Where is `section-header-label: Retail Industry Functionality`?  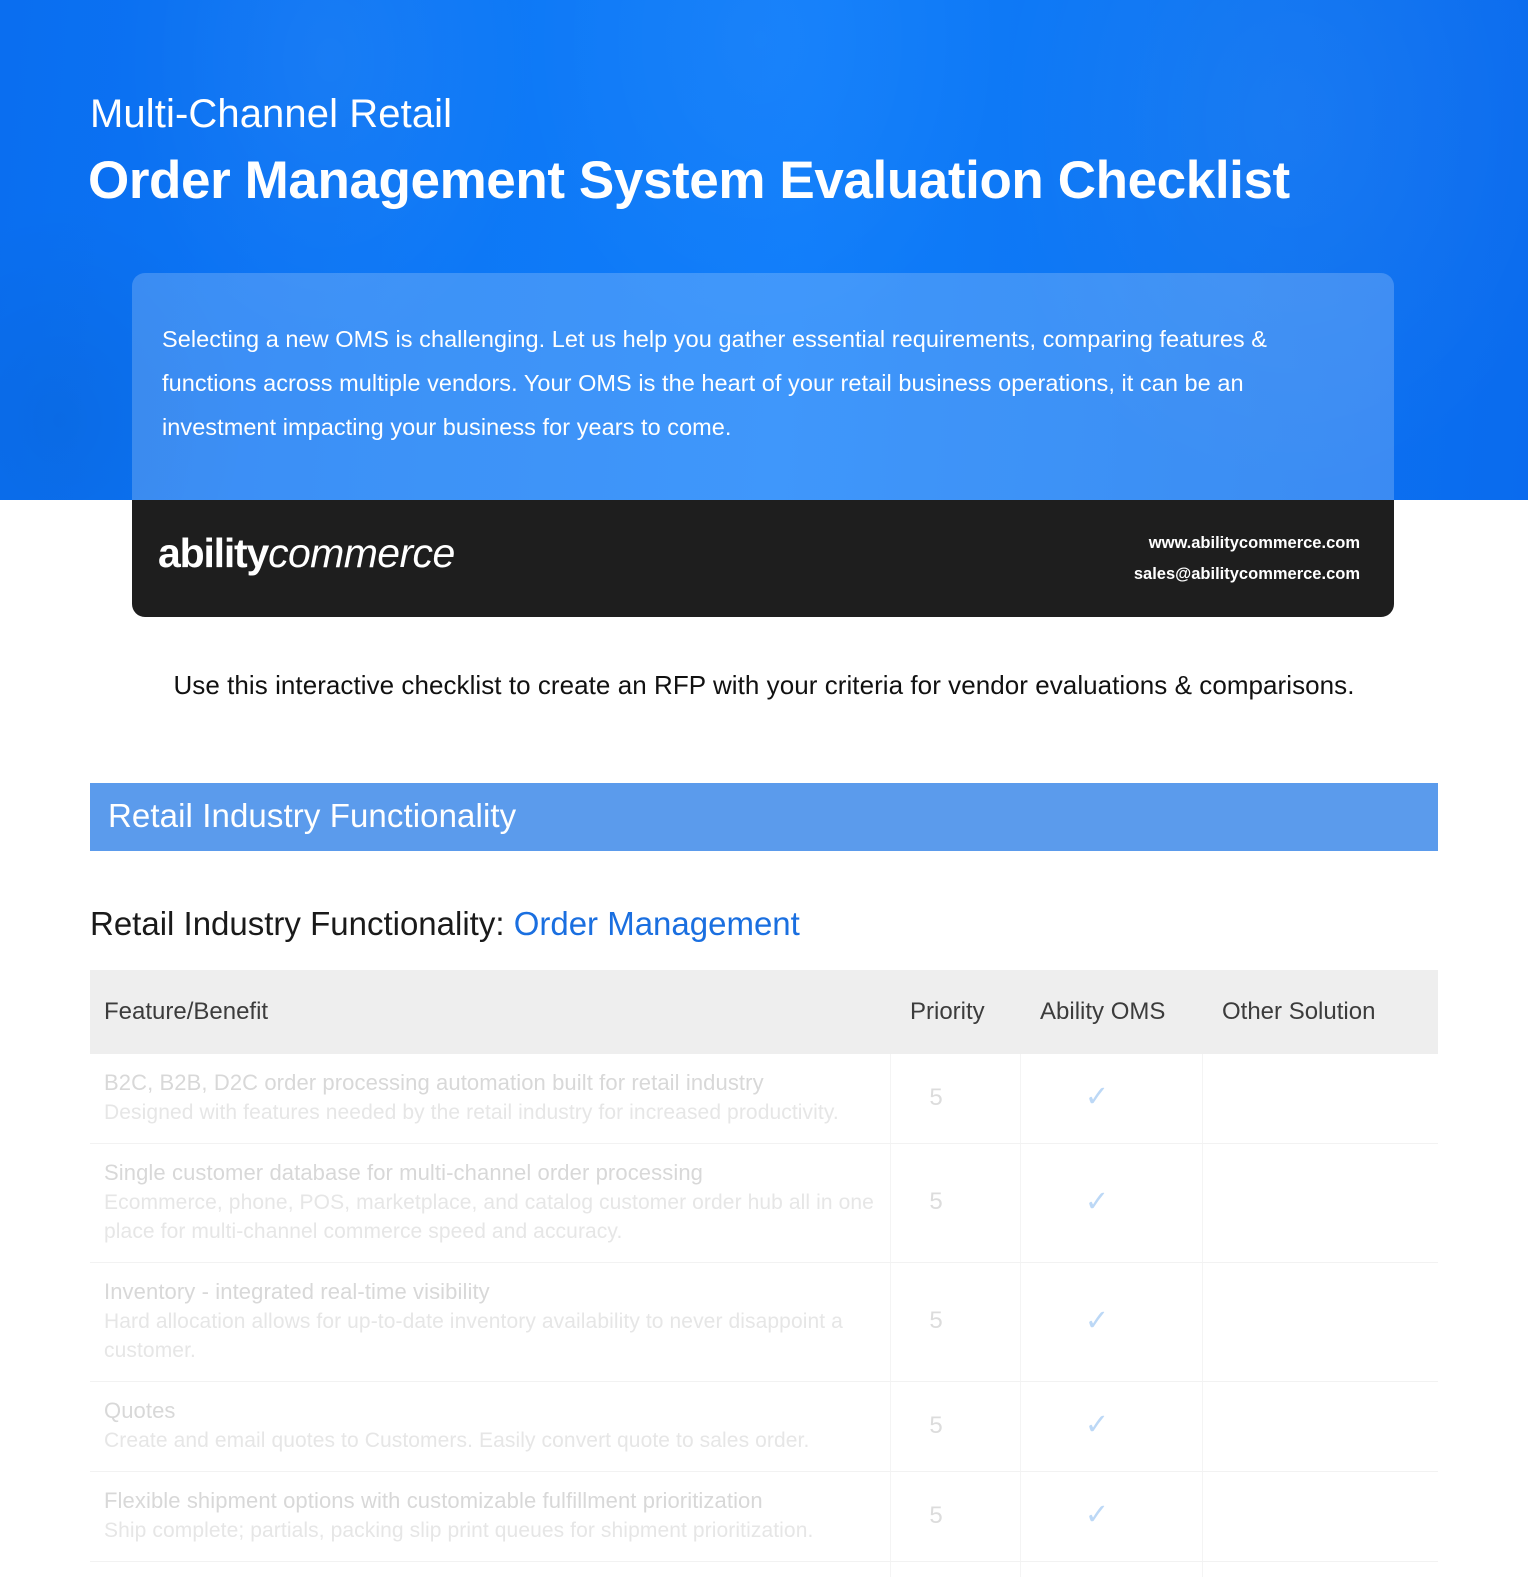 section-header-label: Retail Industry Functionality is located at coordinates (312, 815).